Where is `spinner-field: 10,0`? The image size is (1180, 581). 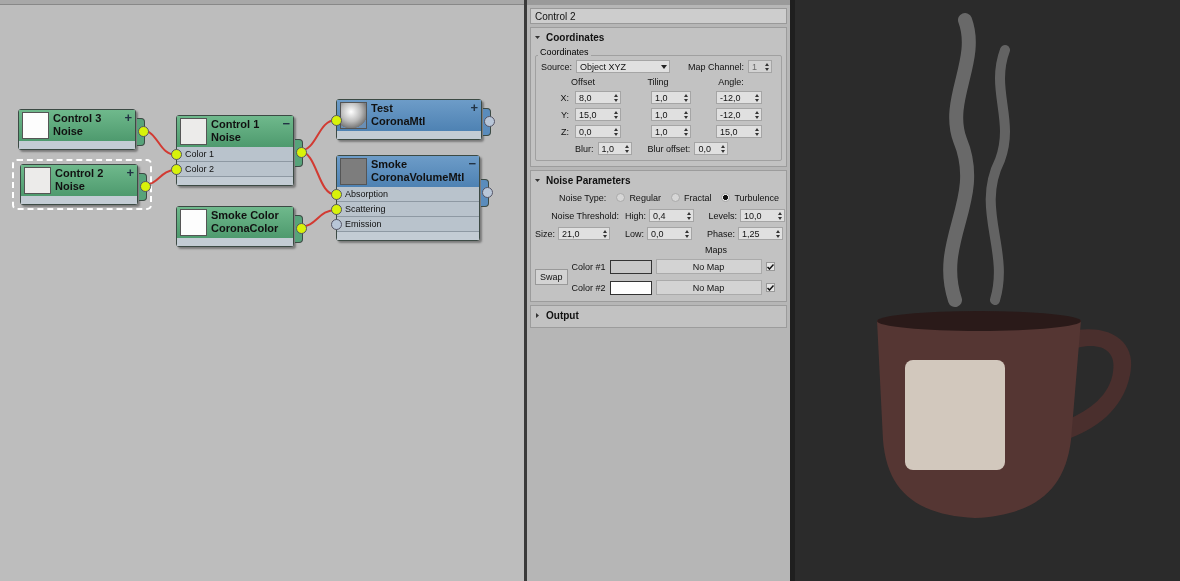
spinner-field: 10,0 is located at coordinates (762, 215).